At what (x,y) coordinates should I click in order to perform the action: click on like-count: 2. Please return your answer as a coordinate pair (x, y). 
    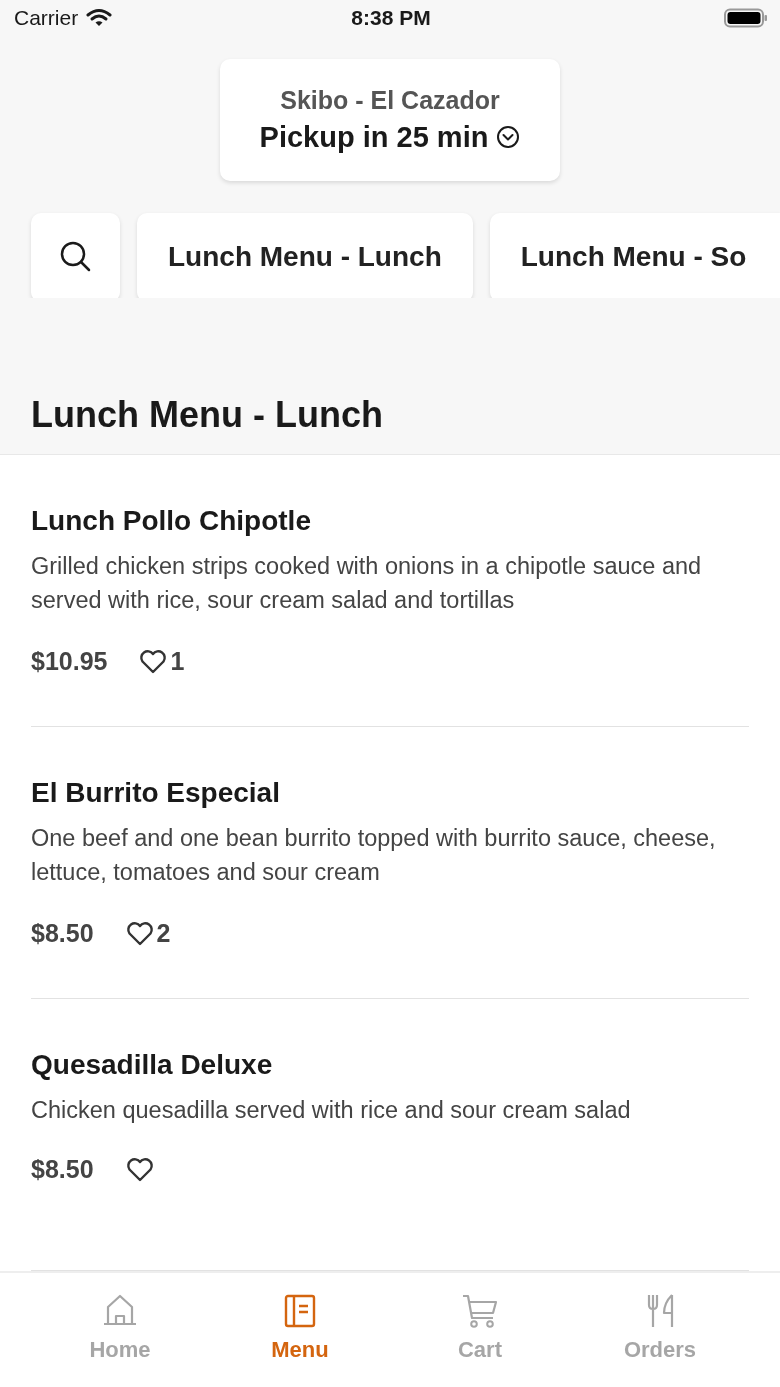
    Looking at the image, I should click on (163, 933).